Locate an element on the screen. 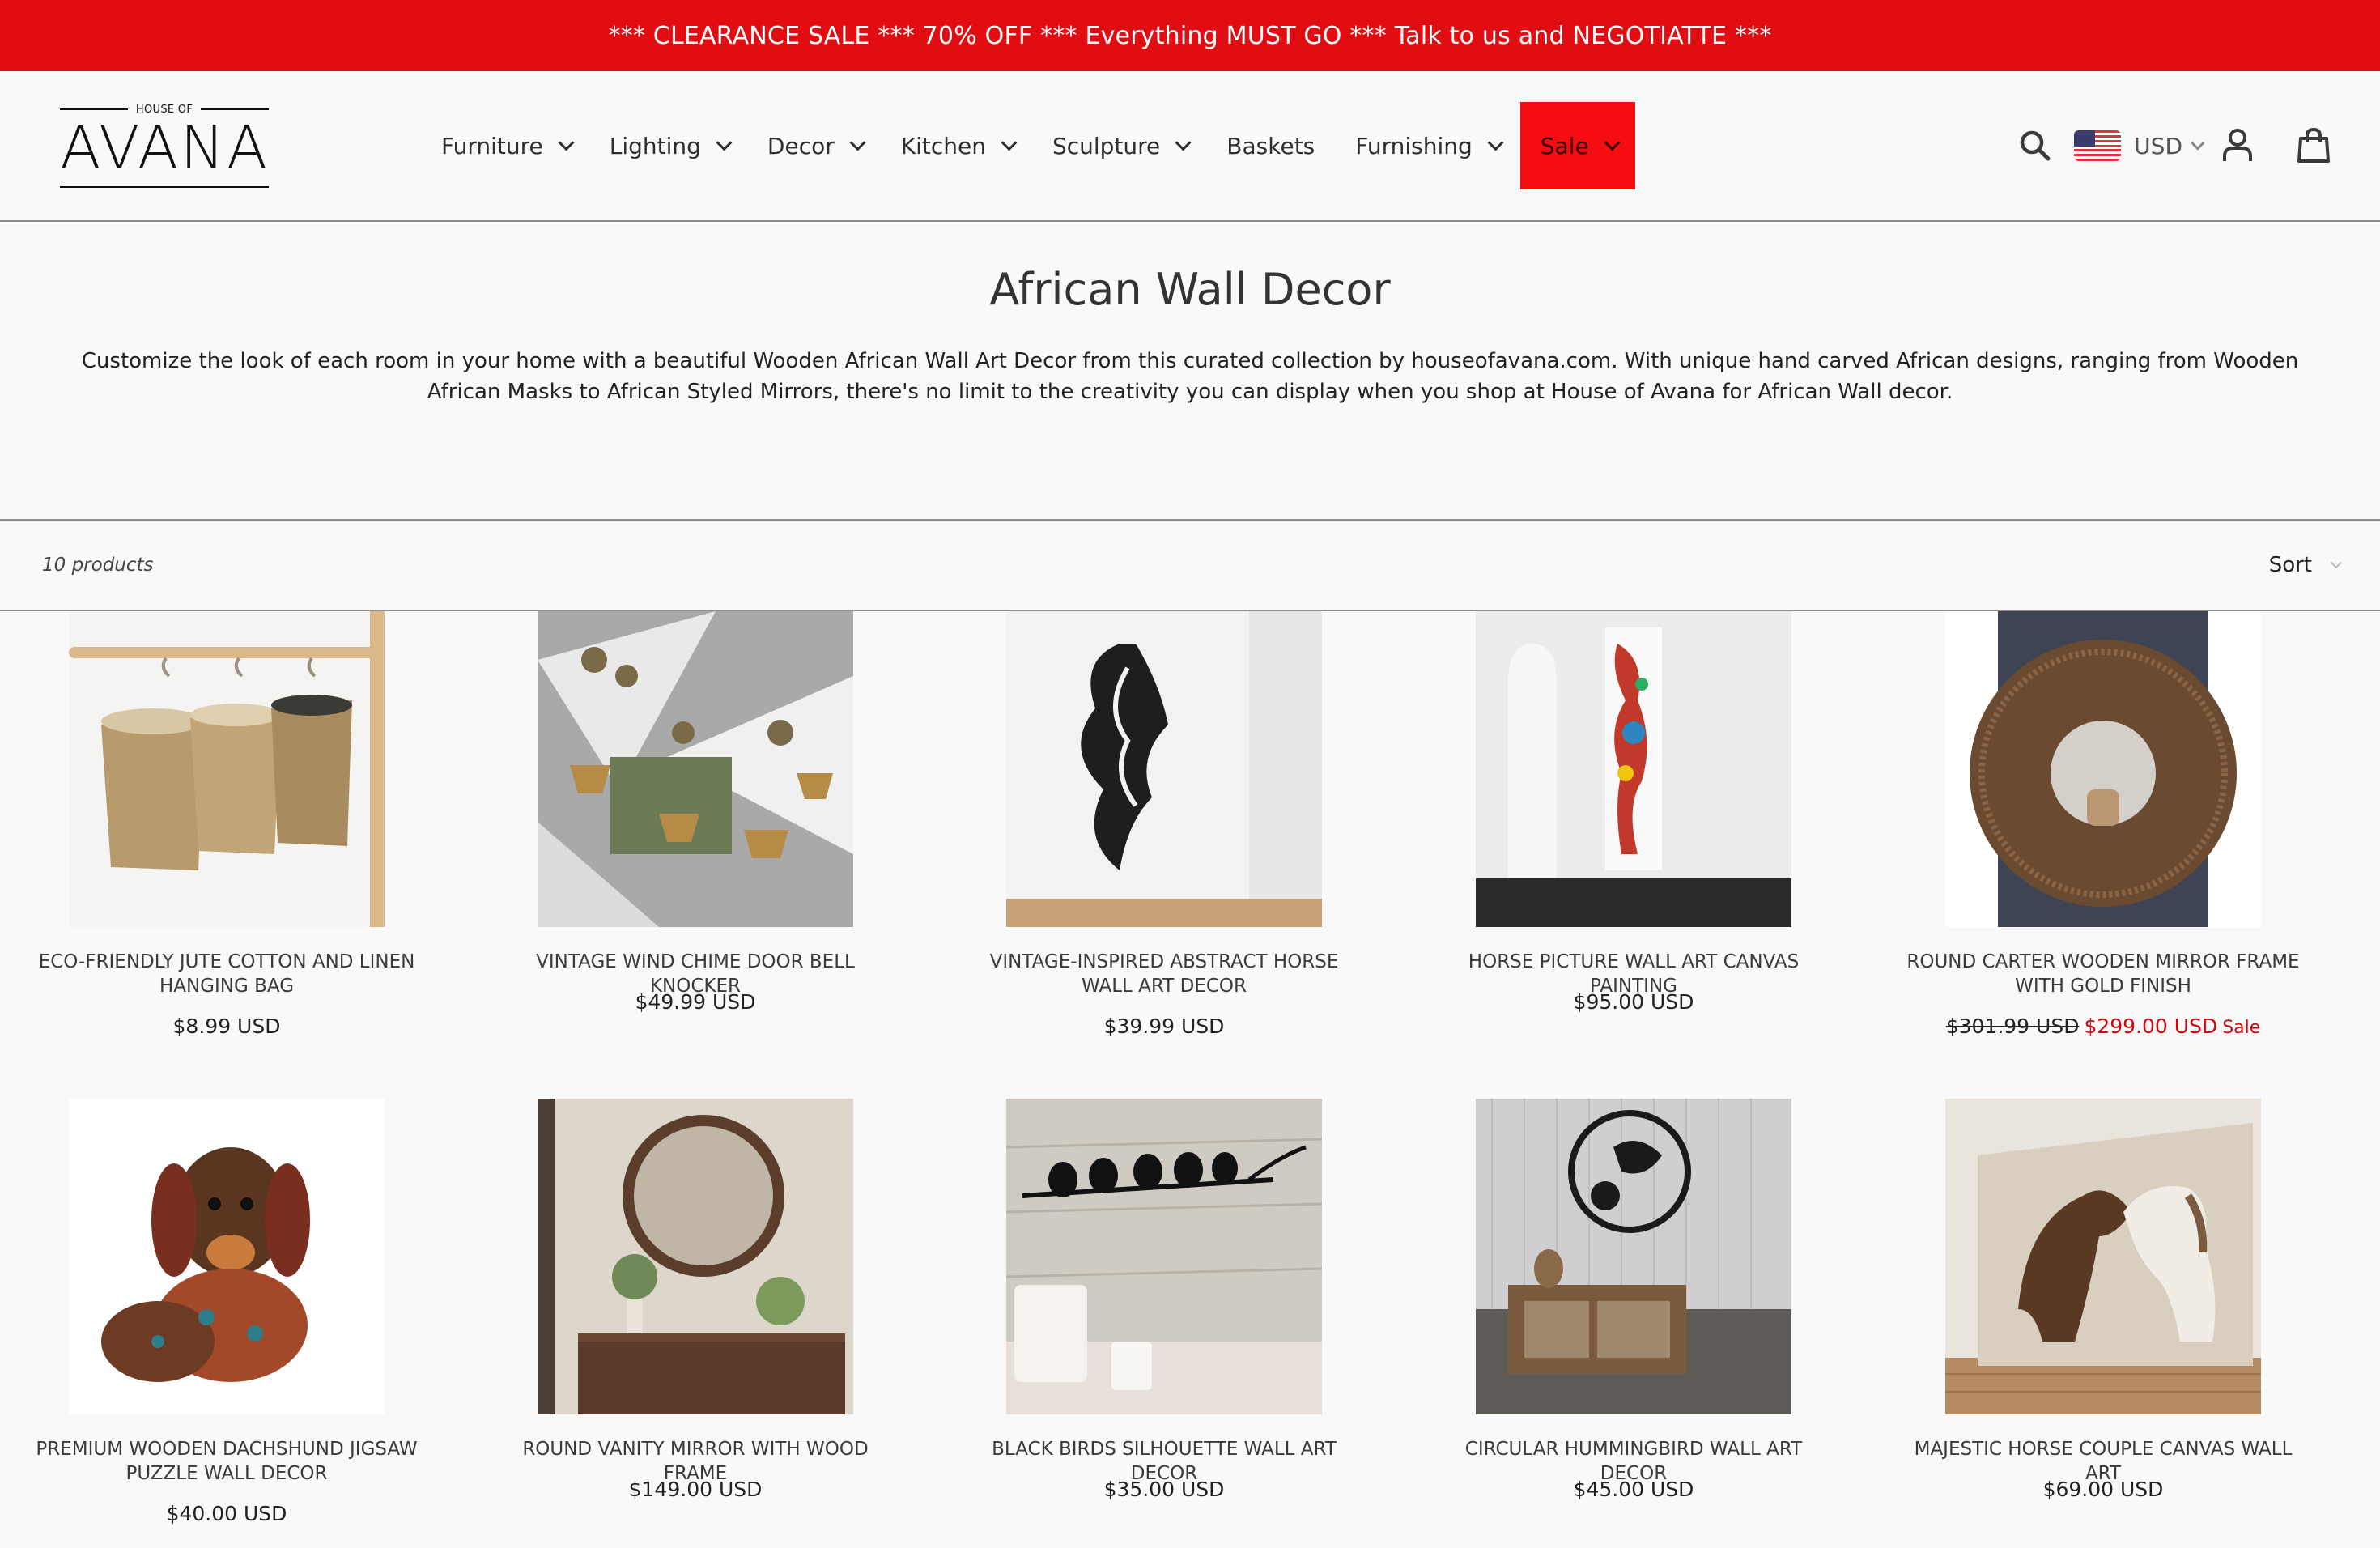 This screenshot has width=2380, height=1548. nav-item-label: Sculpture is located at coordinates (1107, 145).